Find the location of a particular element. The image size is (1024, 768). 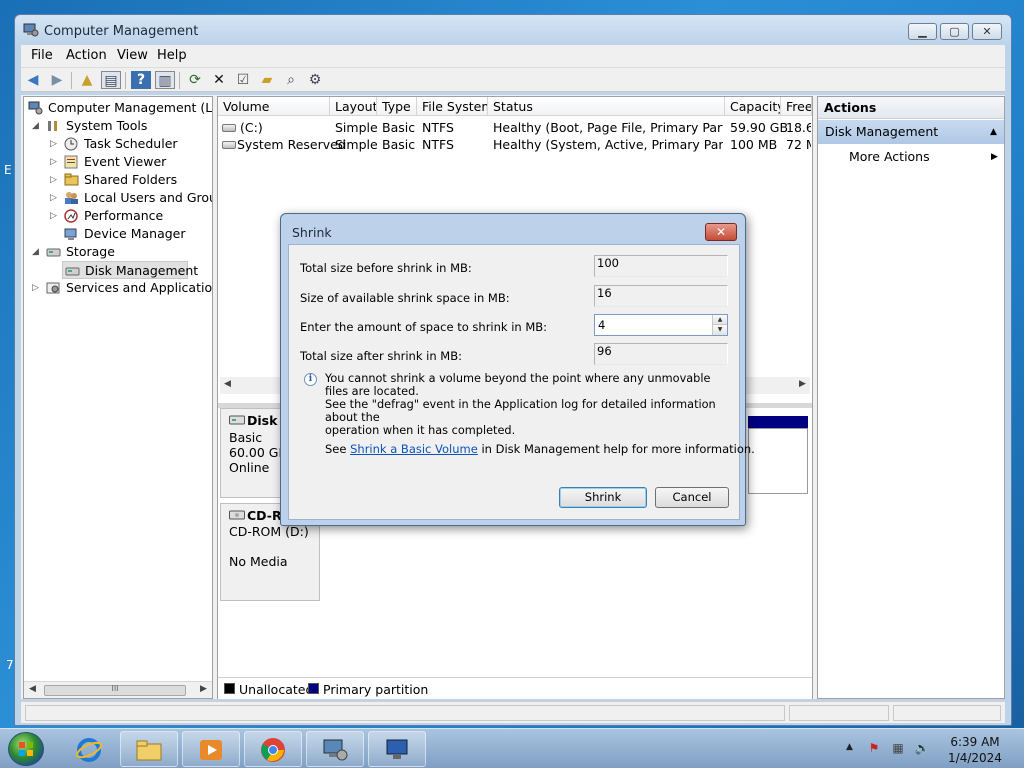

tree-item-disk-management: Disk Management is located at coordinates (130, 270).